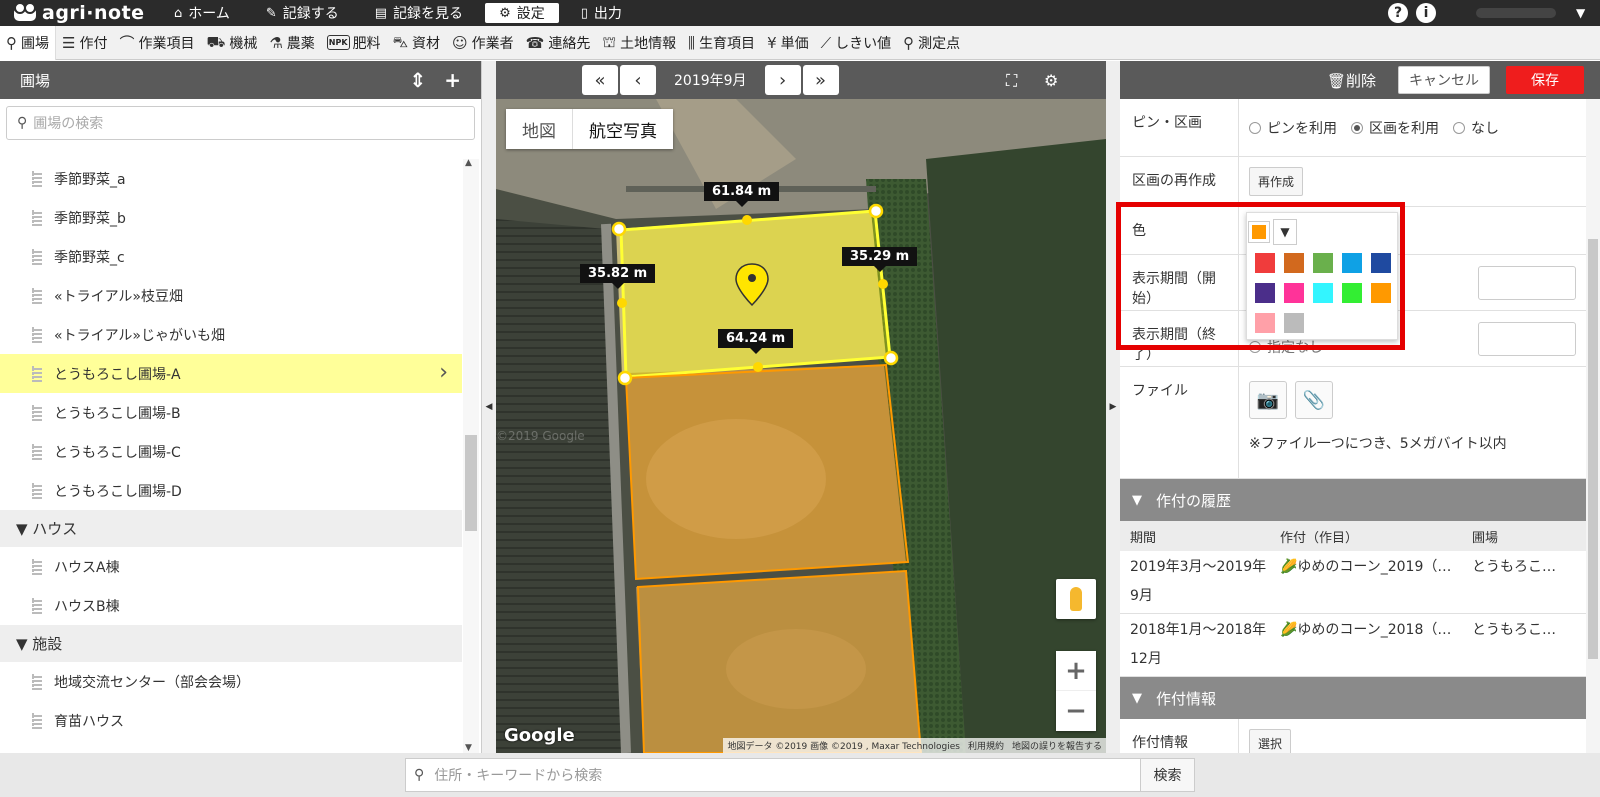 The width and height of the screenshot is (1600, 797). I want to click on pin-option-2: なし, so click(1476, 128).